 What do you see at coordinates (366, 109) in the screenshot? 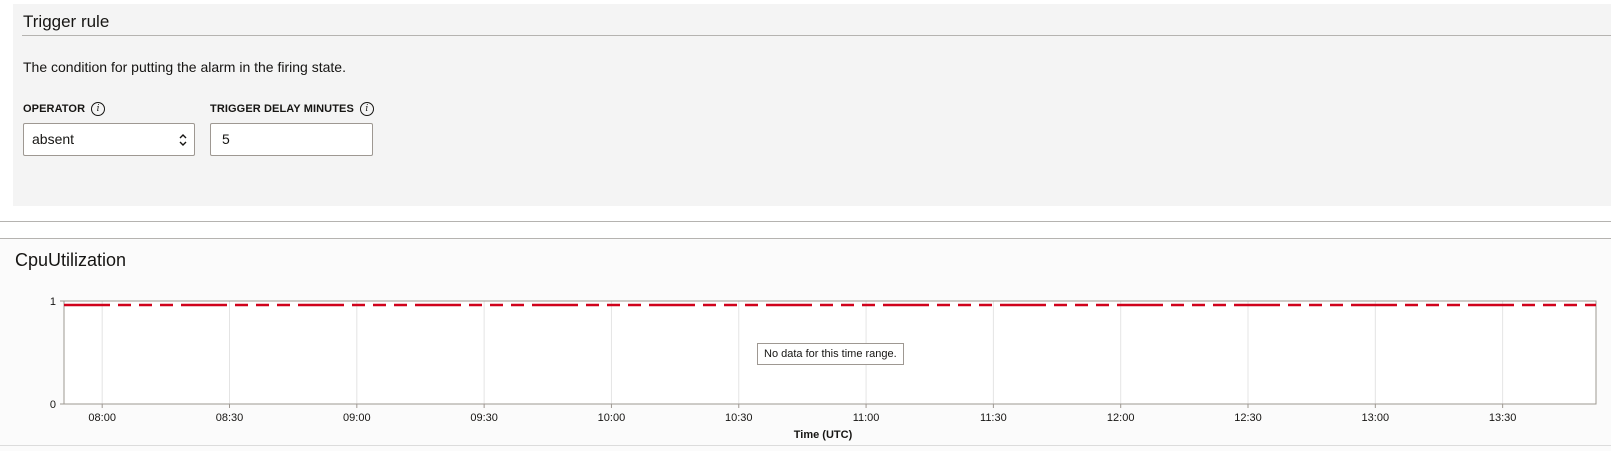
I see `trigger-delay-info-icon: i` at bounding box center [366, 109].